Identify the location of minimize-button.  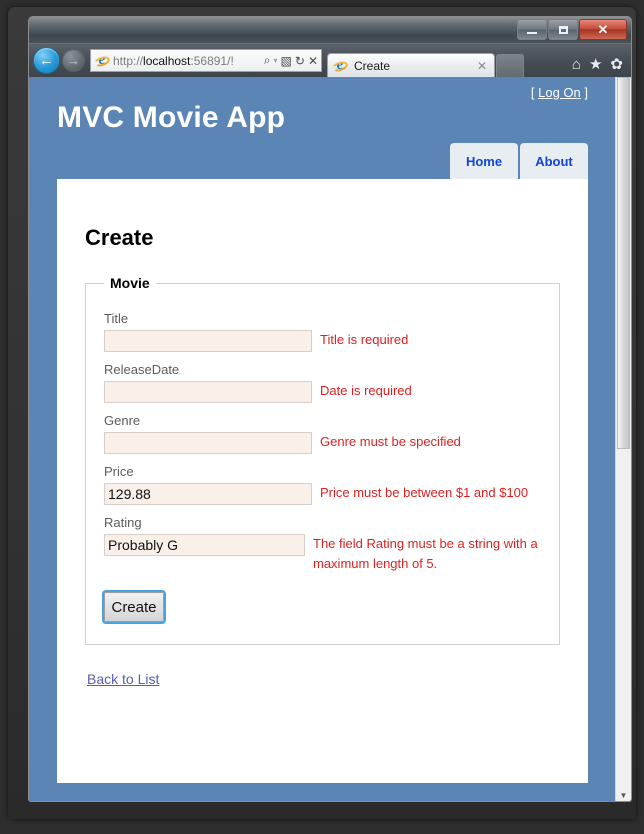
(532, 29).